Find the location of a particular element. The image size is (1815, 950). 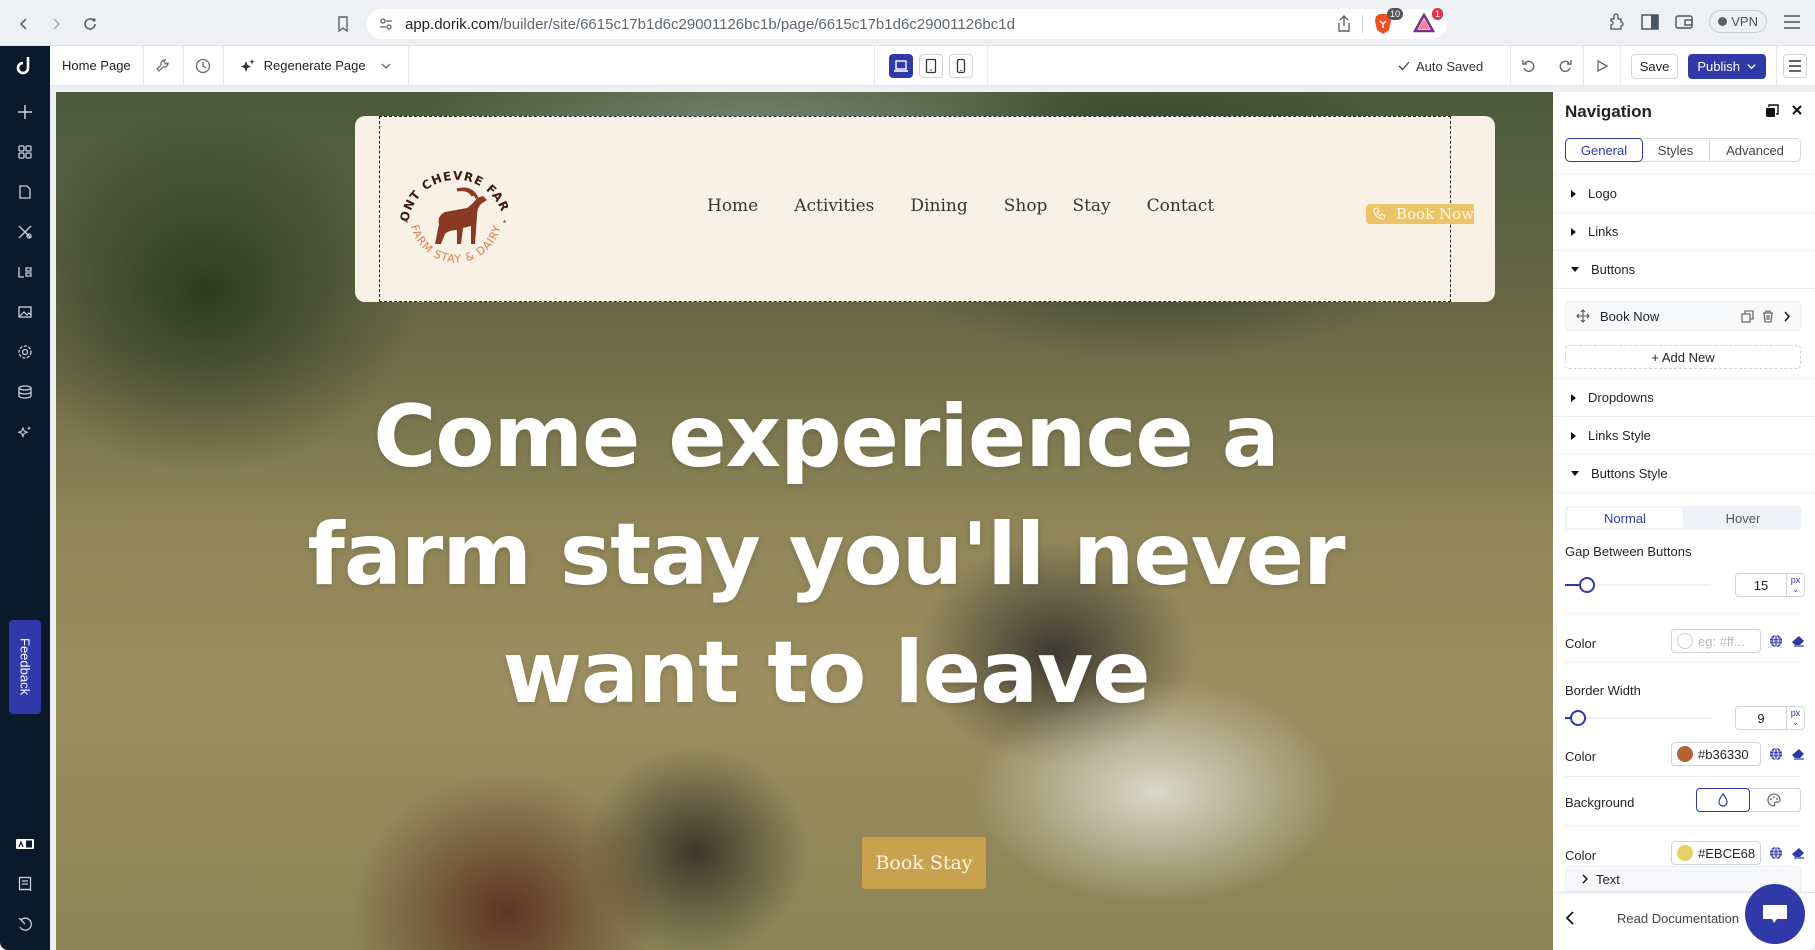

border-width-input: 9 px ⌄ is located at coordinates (1770, 718).